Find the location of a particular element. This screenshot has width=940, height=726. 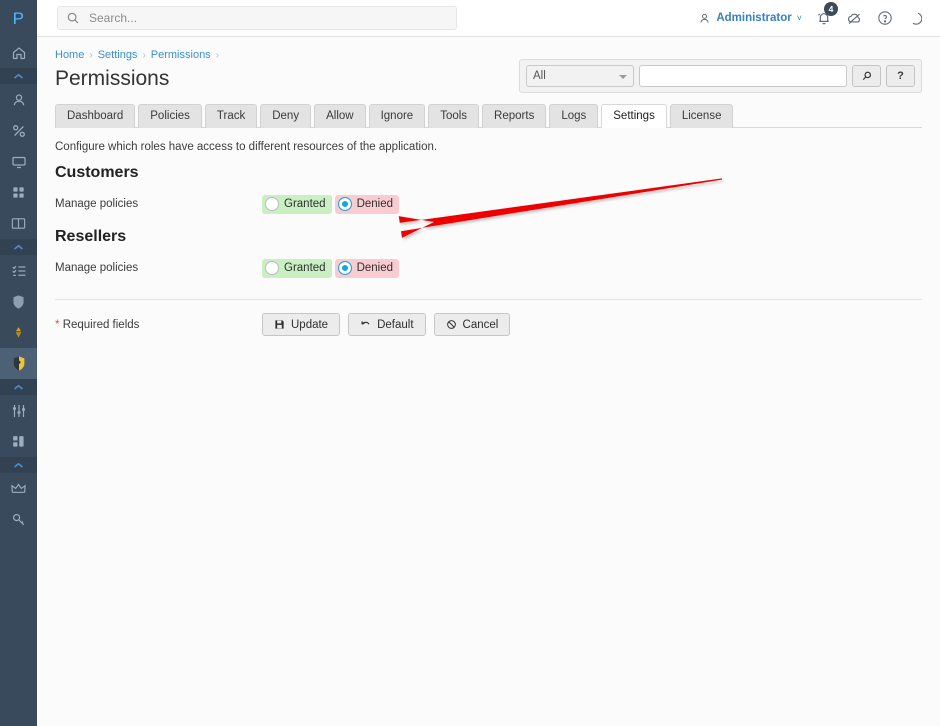

sidebar-item-threats is located at coordinates (18, 332).